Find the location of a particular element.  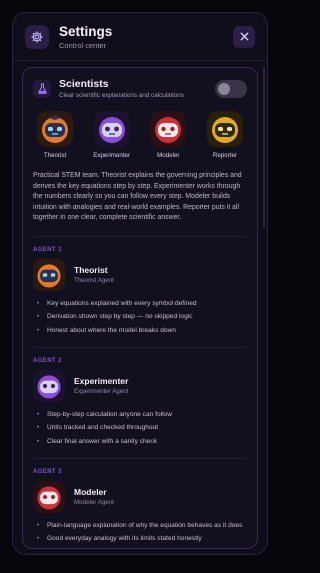

team-avatars: Theorist Experimenter Modeler Reporter is located at coordinates (140, 135).